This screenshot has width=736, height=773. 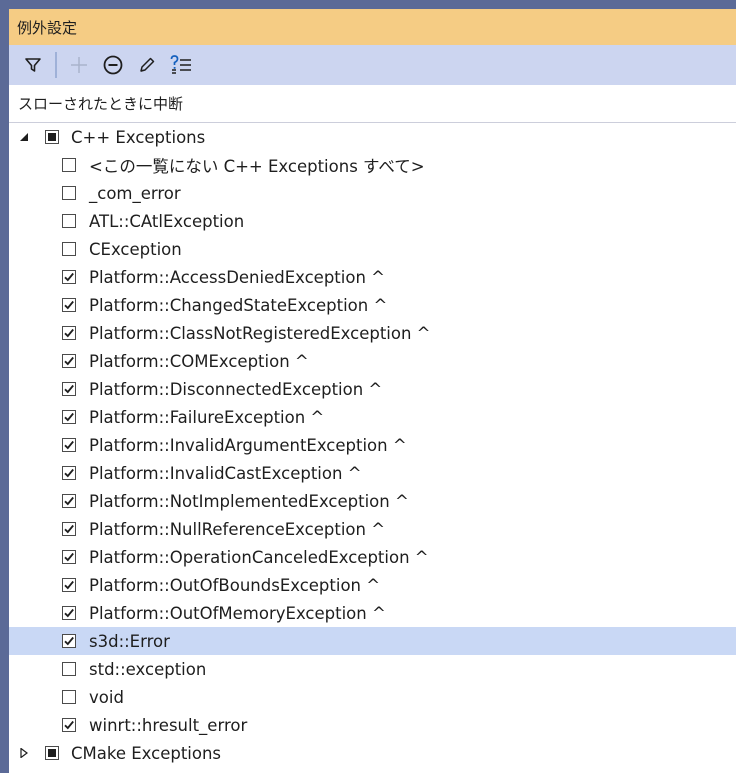 What do you see at coordinates (168, 725) in the screenshot?
I see `exception-label: winrt::hresult_error` at bounding box center [168, 725].